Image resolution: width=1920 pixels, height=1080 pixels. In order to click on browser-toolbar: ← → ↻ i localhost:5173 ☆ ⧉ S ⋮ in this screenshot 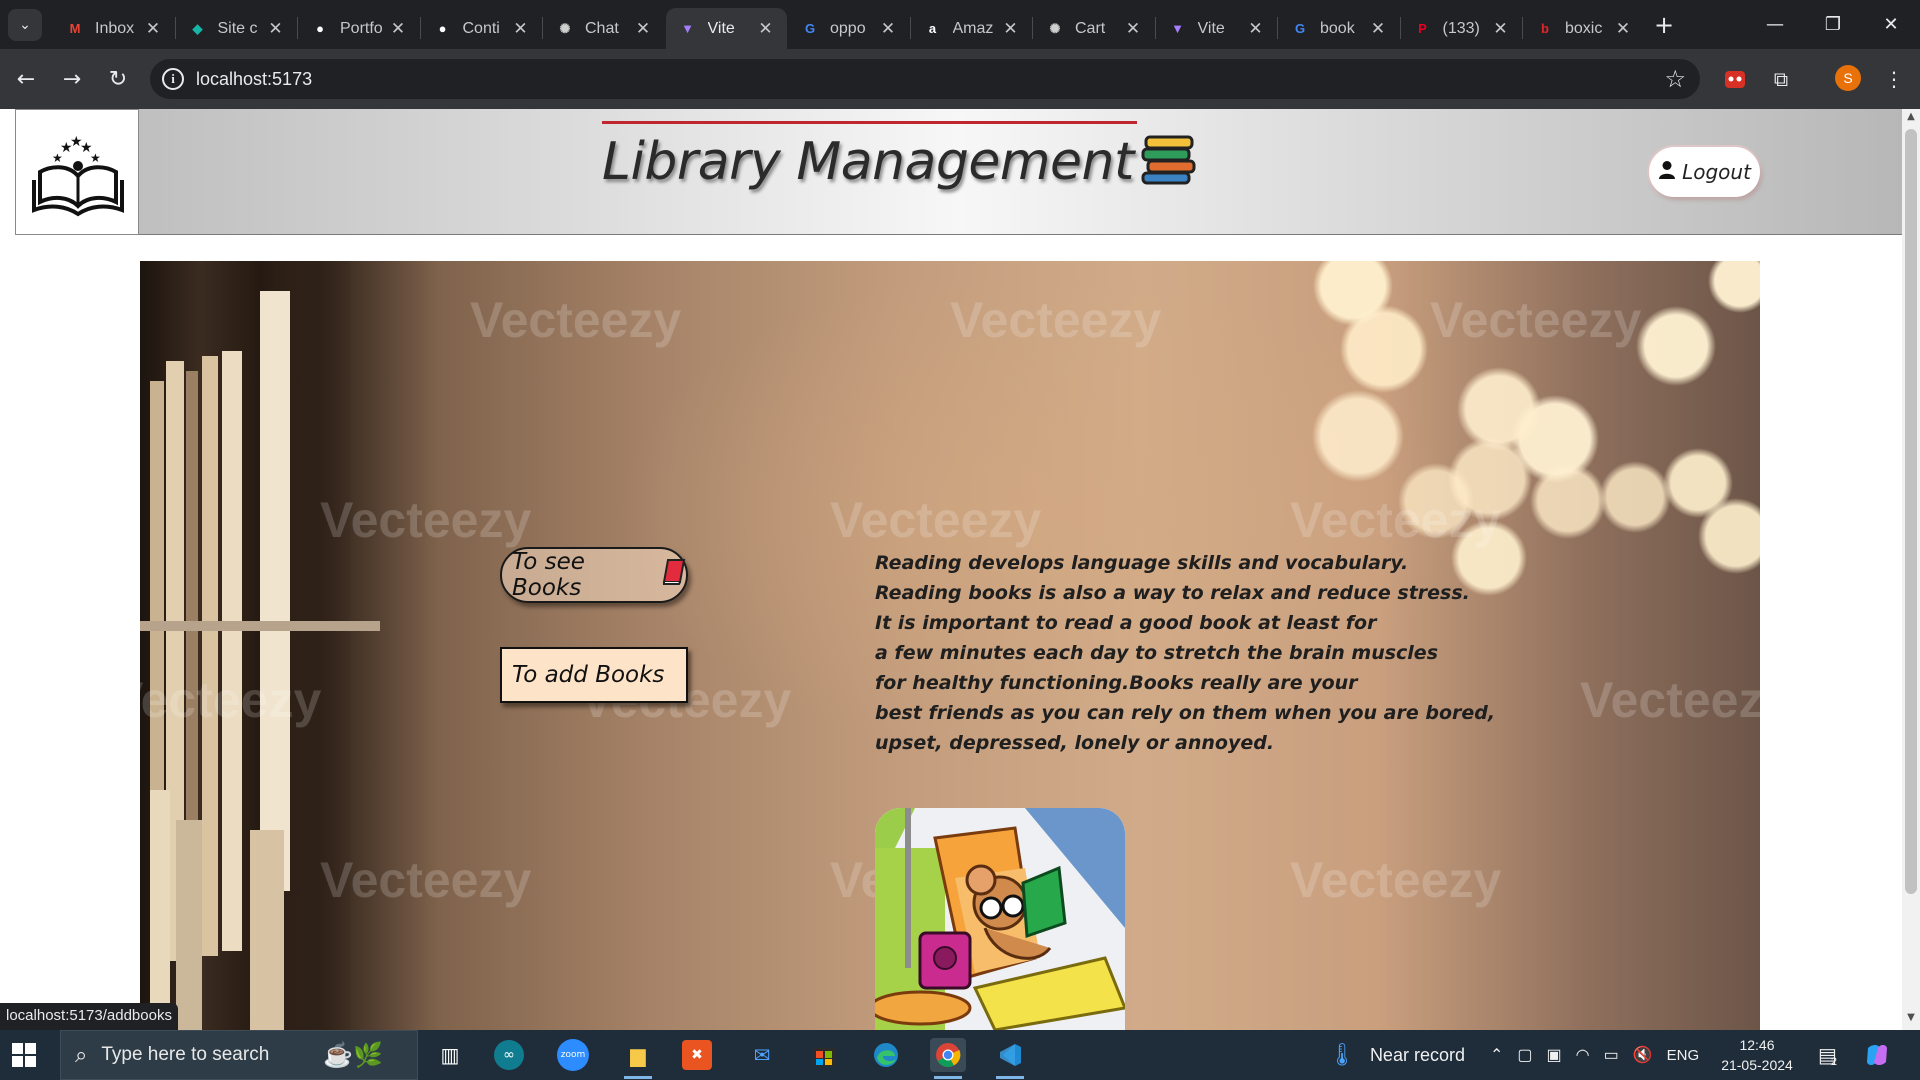, I will do `click(960, 79)`.